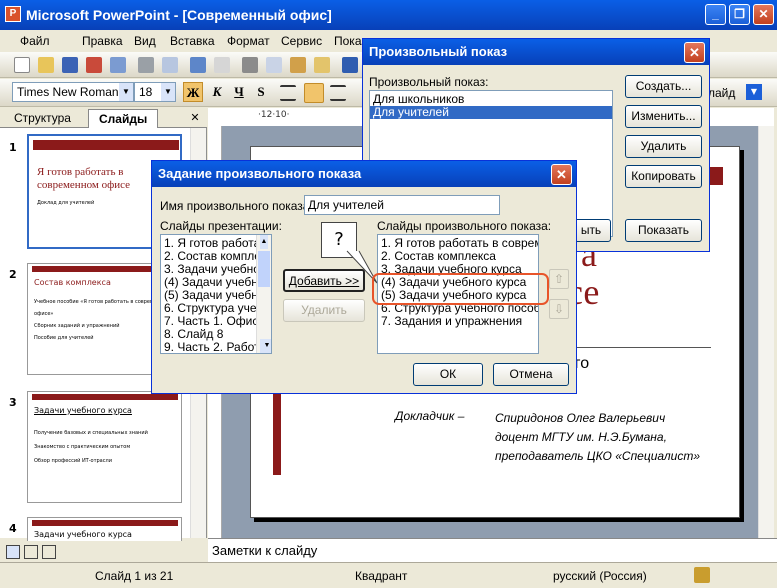  I want to click on tab-structure: Структура, so click(42, 118).